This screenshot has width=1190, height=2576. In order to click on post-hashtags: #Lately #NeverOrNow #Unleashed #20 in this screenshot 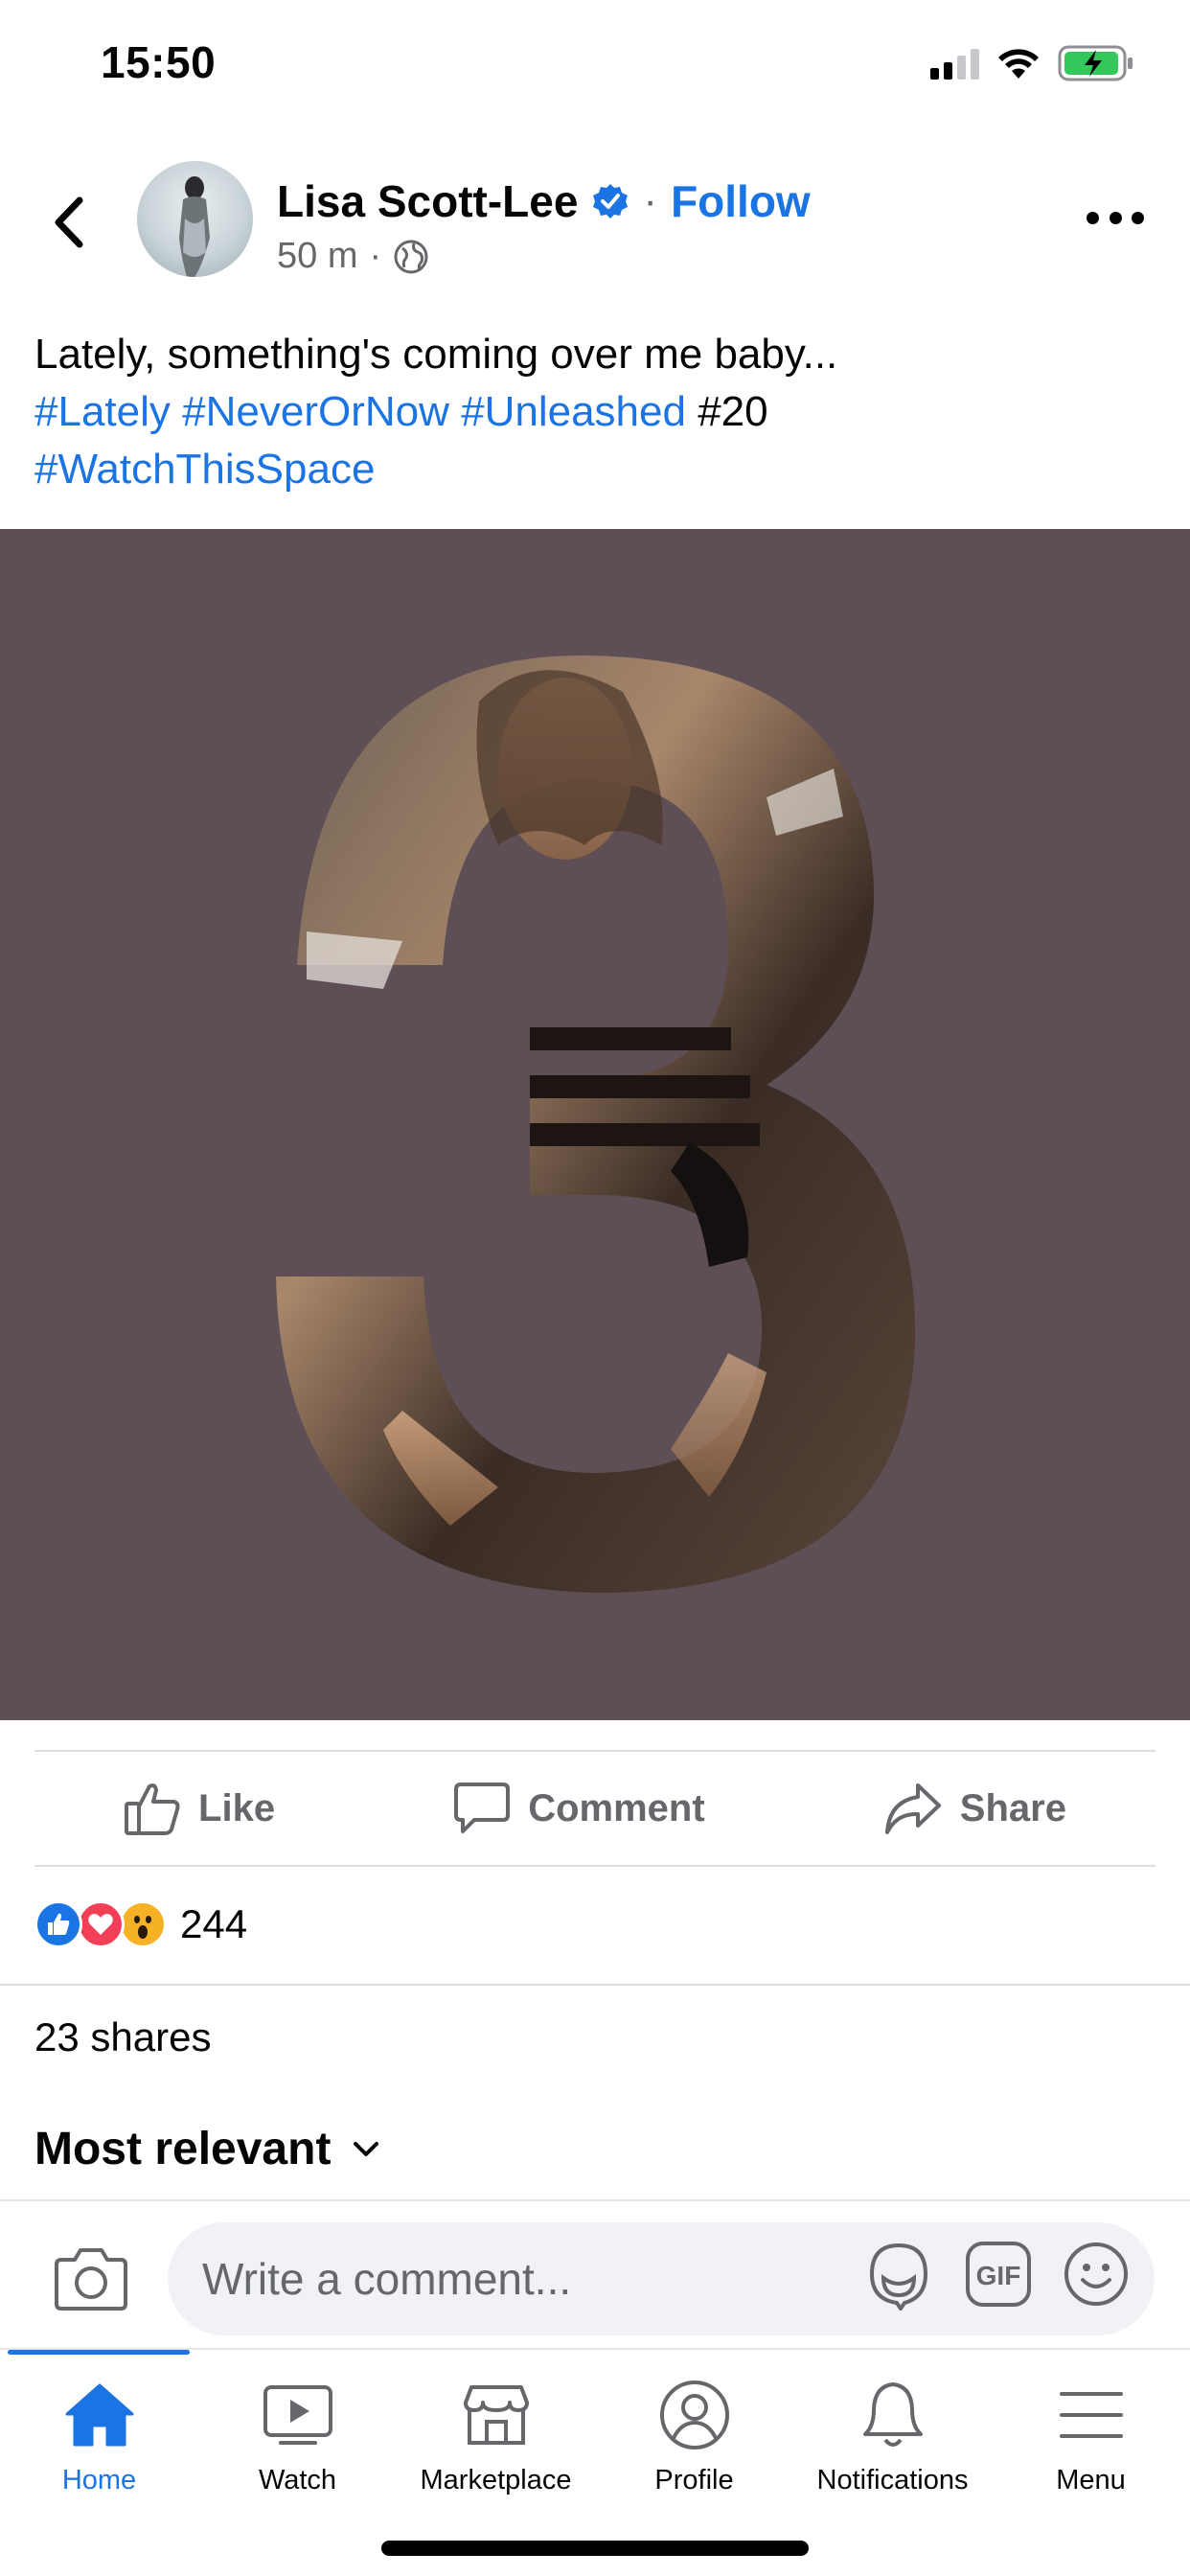, I will do `click(595, 412)`.